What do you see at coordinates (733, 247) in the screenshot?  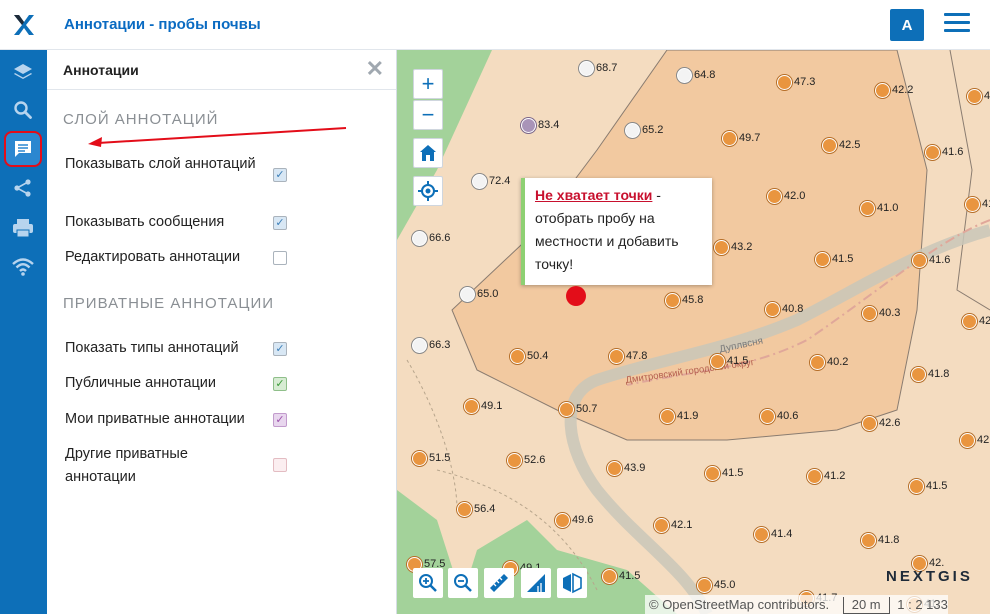 I see `sample-point: 43.2` at bounding box center [733, 247].